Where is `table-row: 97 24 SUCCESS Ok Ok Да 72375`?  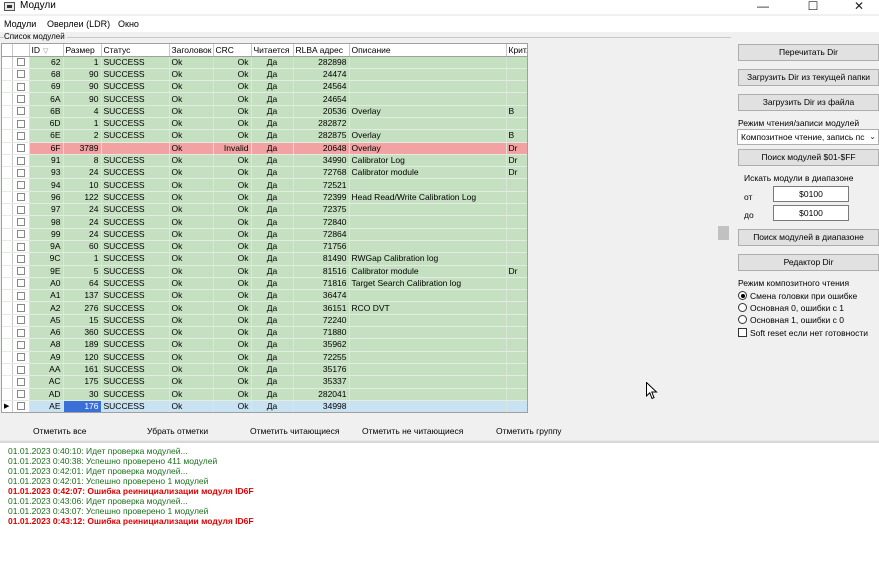
table-row: 97 24 SUCCESS Ok Ok Да 72375 is located at coordinates (264, 210).